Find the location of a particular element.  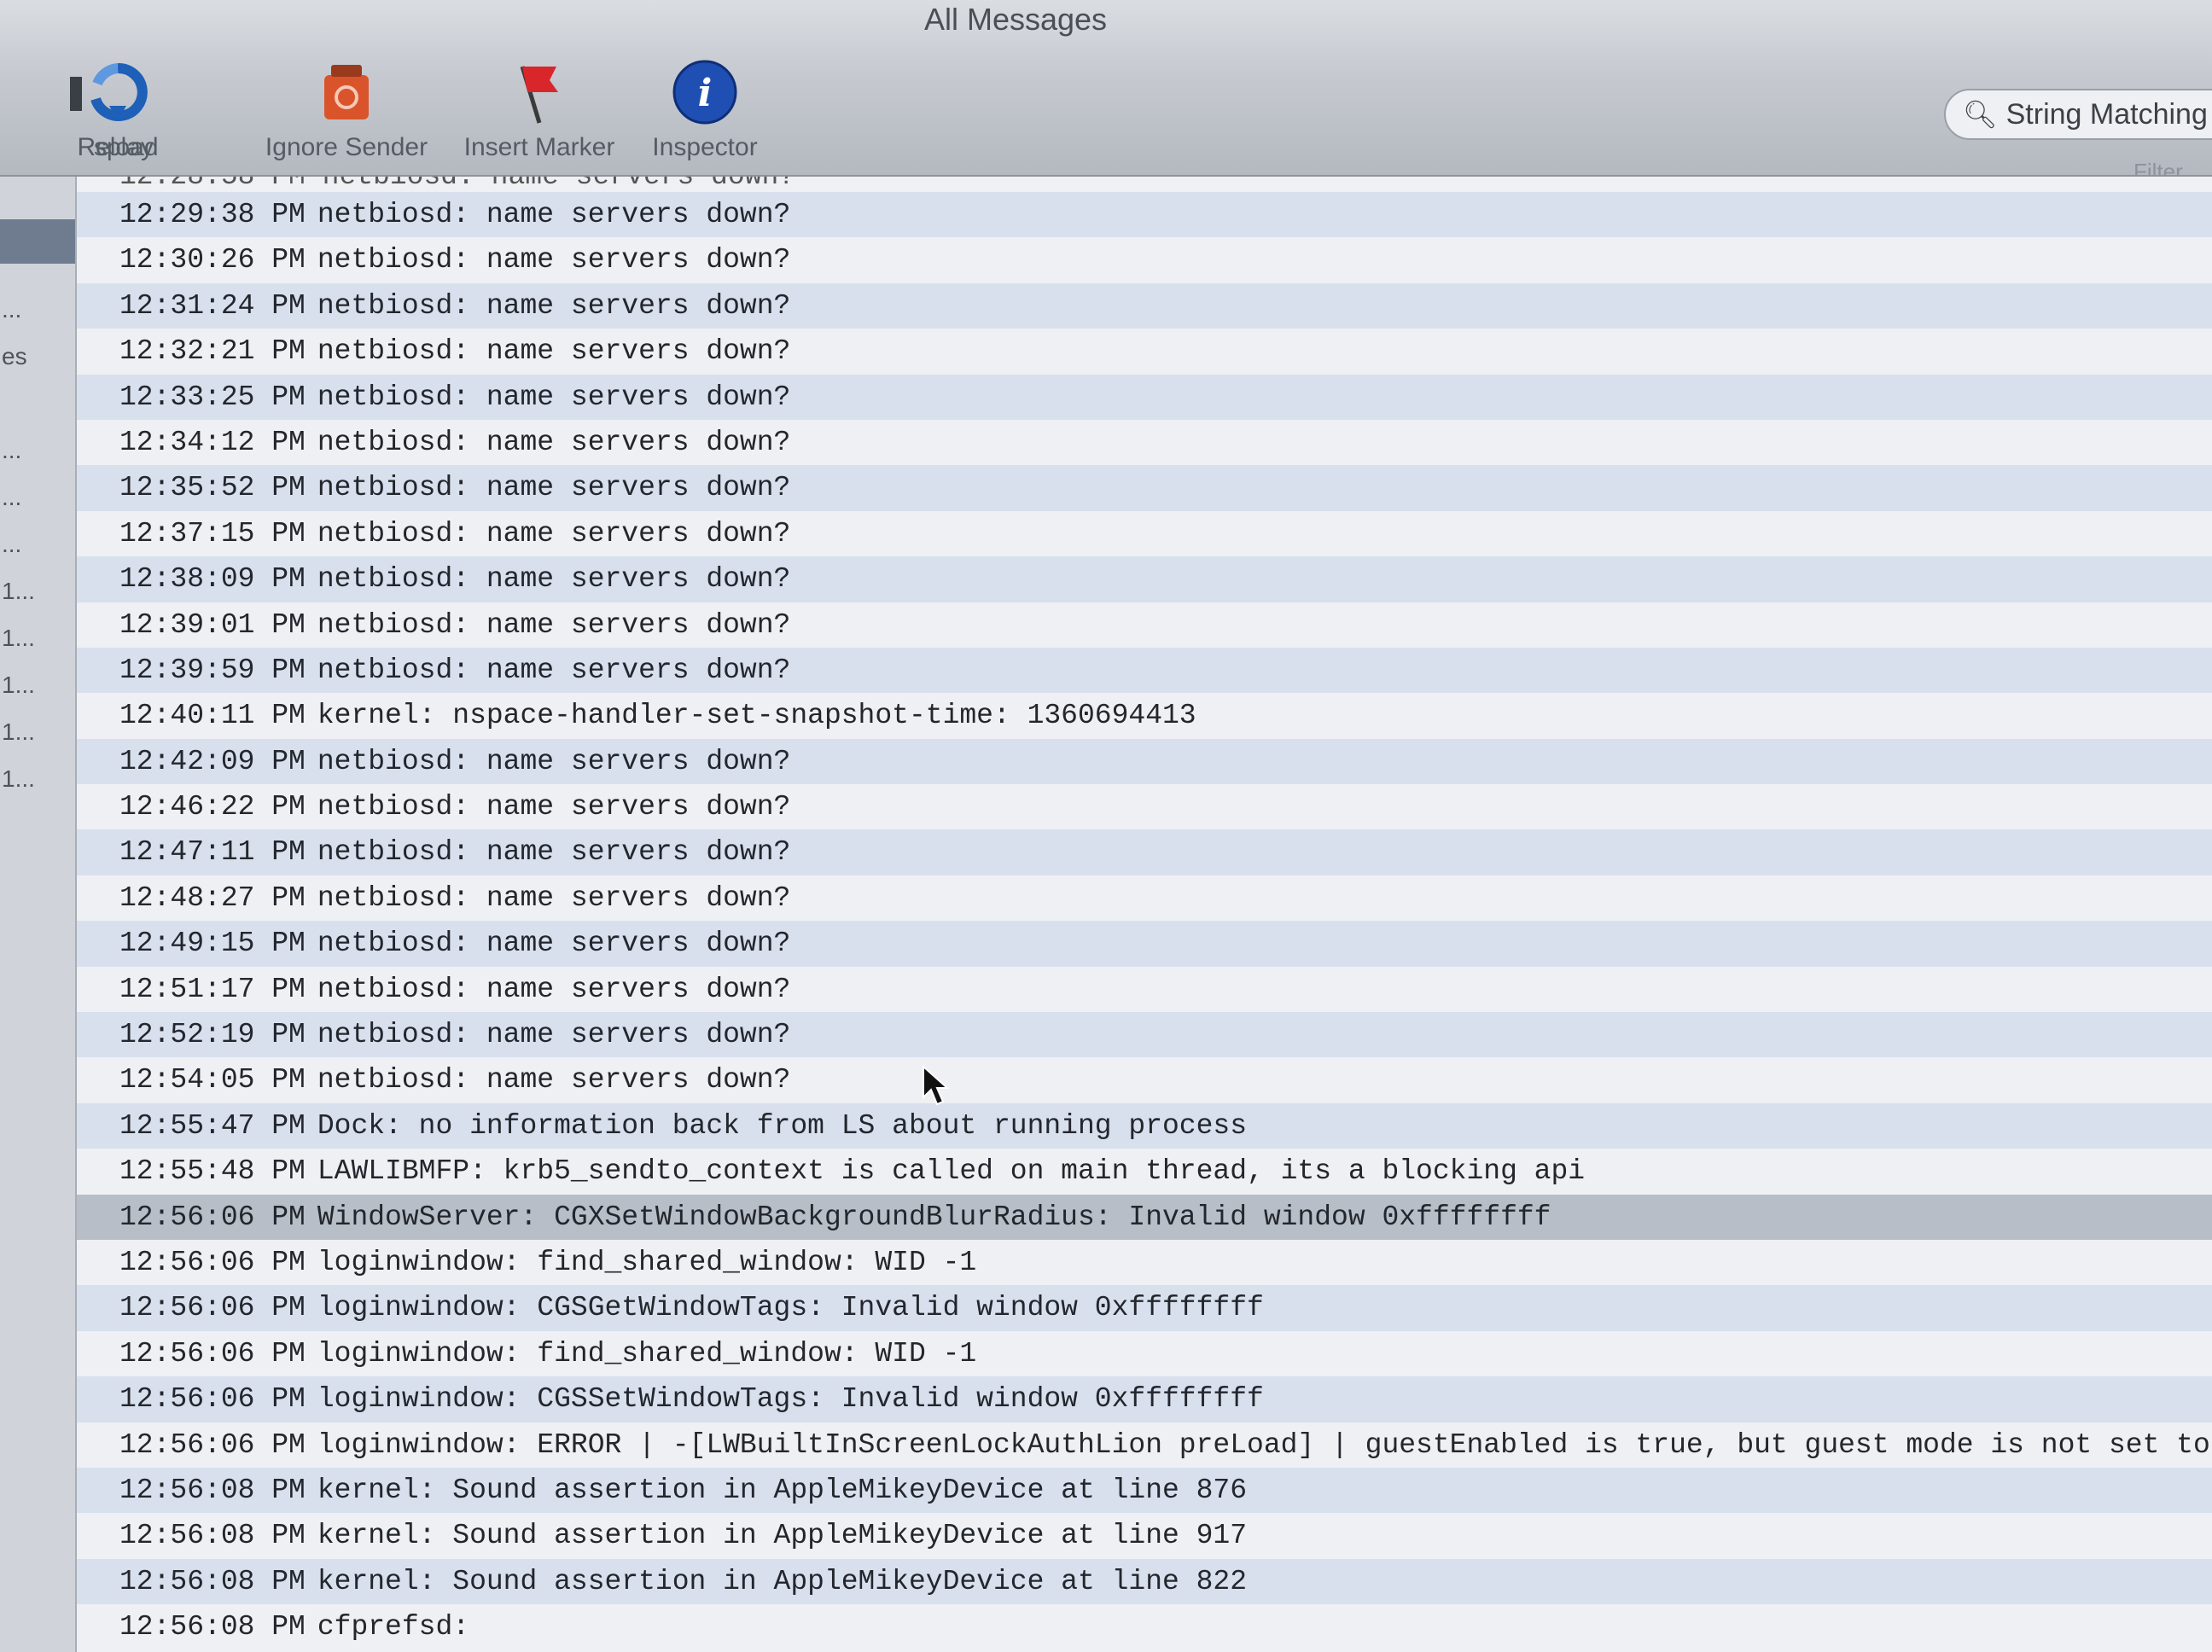

log-row: 12:37:15 PM netbiosd: name servers down? is located at coordinates (1144, 533).